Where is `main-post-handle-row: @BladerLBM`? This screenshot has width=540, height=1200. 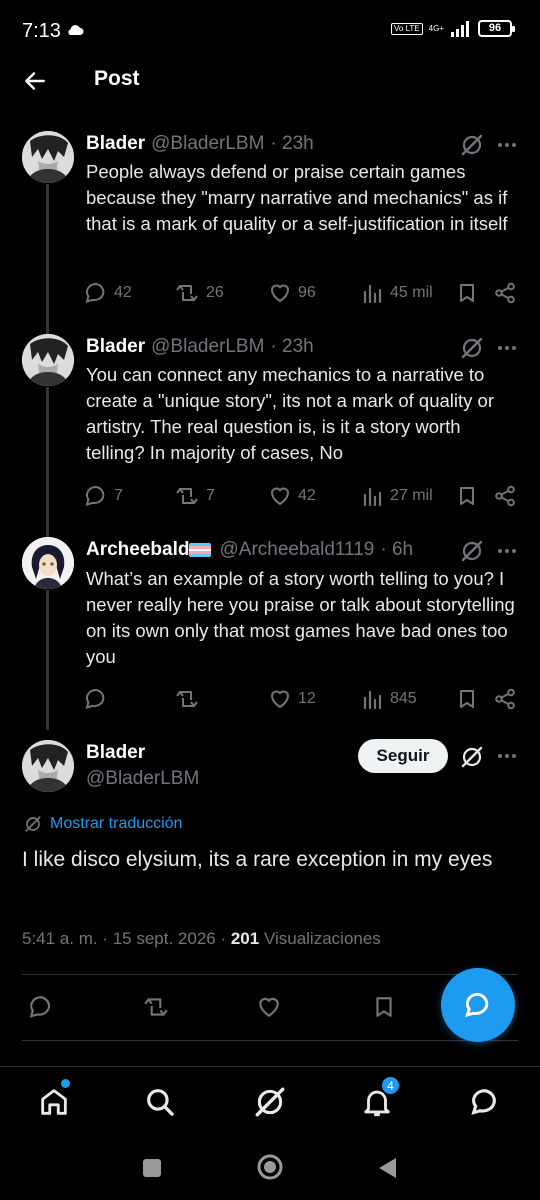 main-post-handle-row: @BladerLBM is located at coordinates (142, 779).